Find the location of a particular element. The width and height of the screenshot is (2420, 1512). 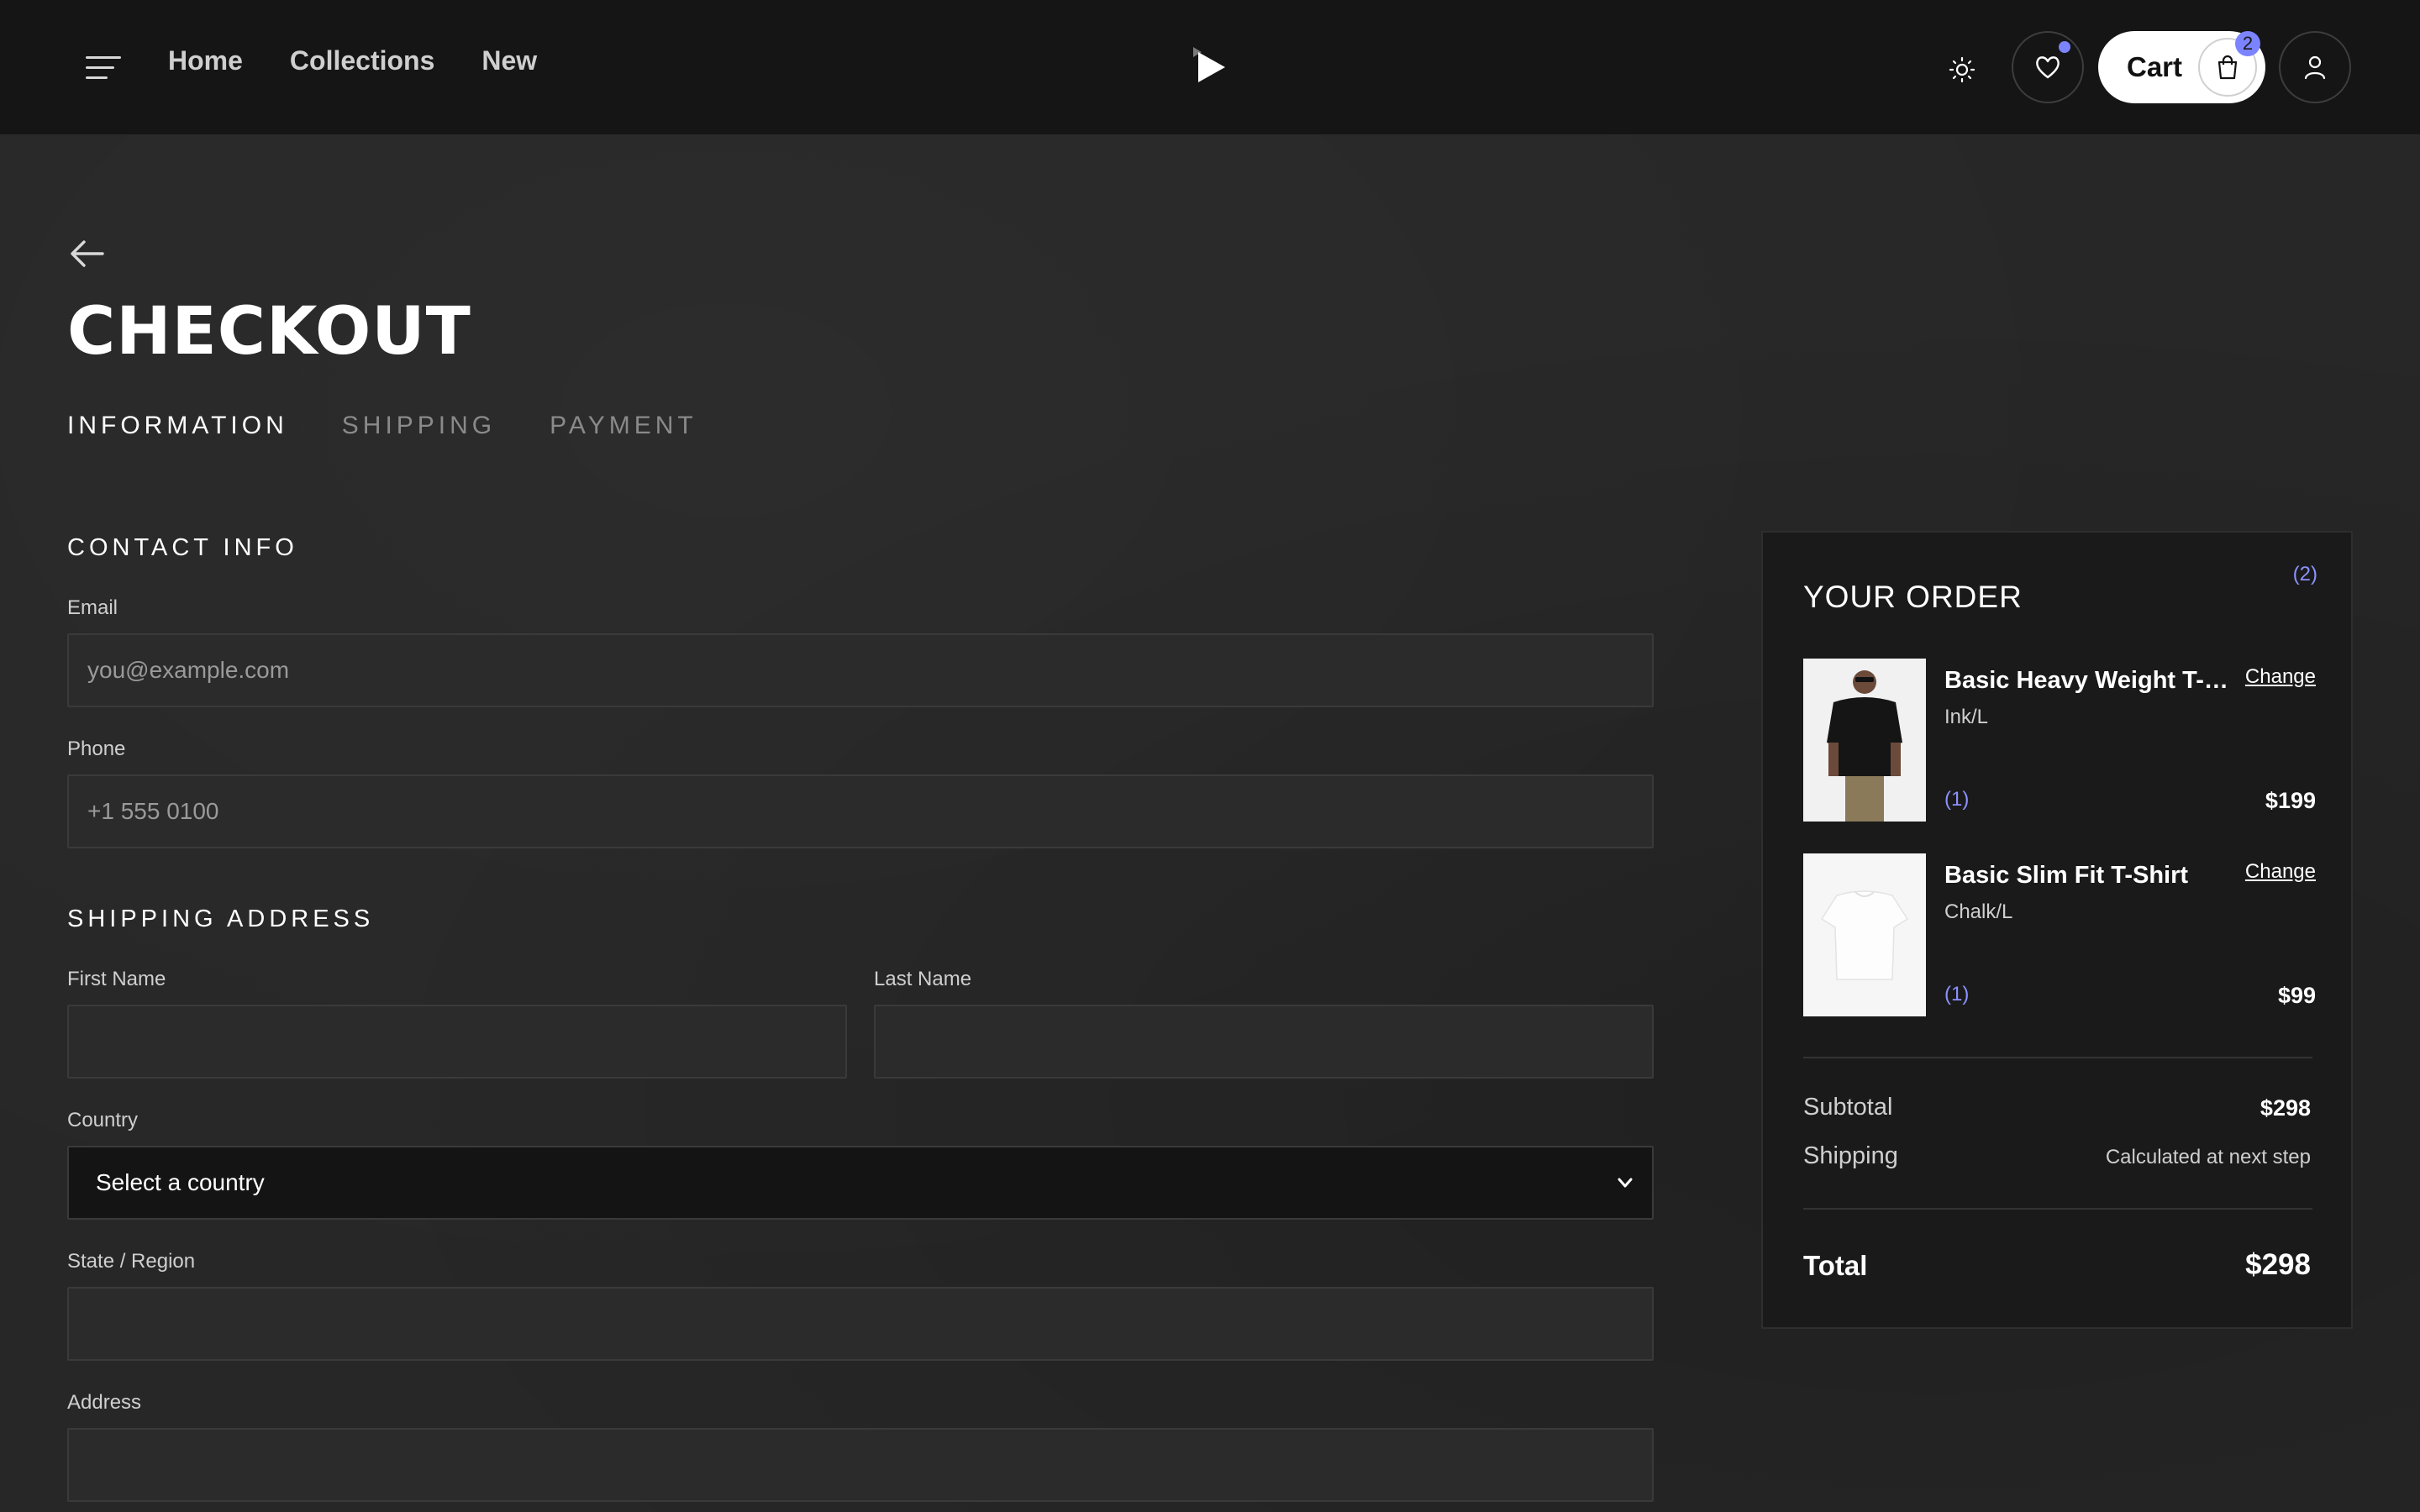

address-label: Address is located at coordinates (105, 1402).